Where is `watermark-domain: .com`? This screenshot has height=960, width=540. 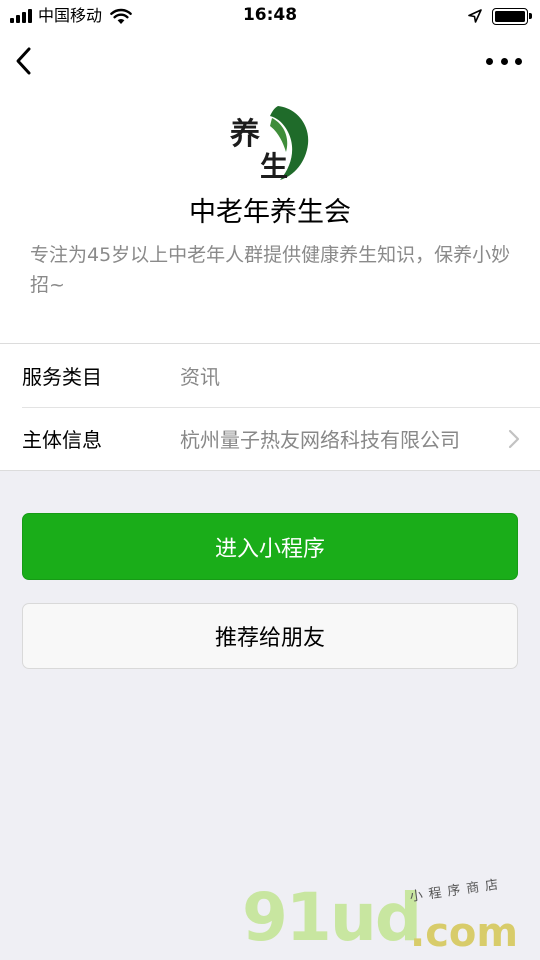 watermark-domain: .com is located at coordinates (464, 933).